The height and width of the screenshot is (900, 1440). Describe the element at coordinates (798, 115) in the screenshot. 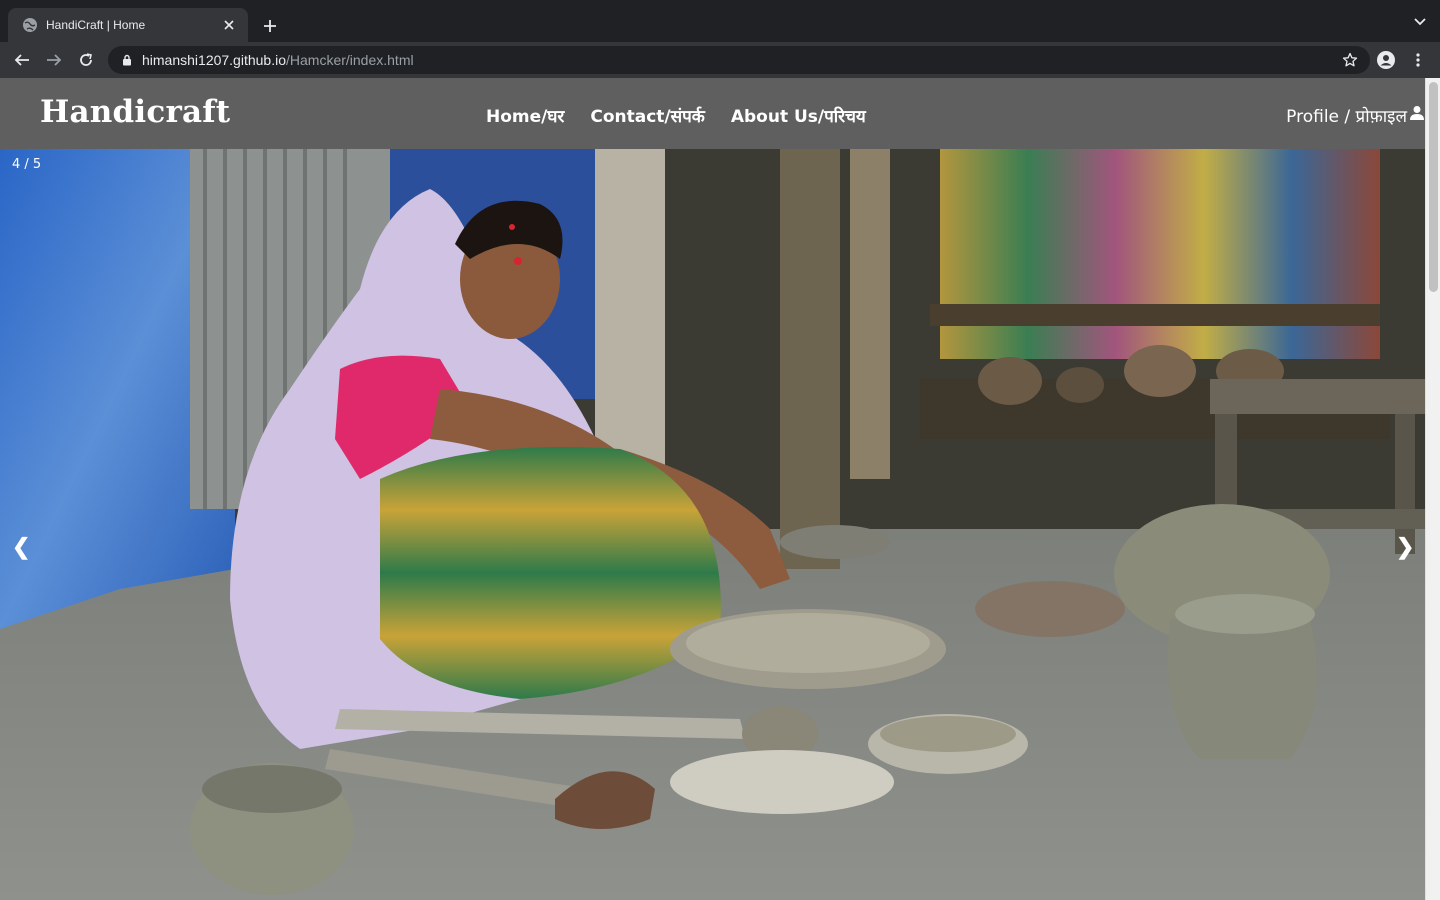

I see `nav-about-link: About Us/परिचय` at that location.